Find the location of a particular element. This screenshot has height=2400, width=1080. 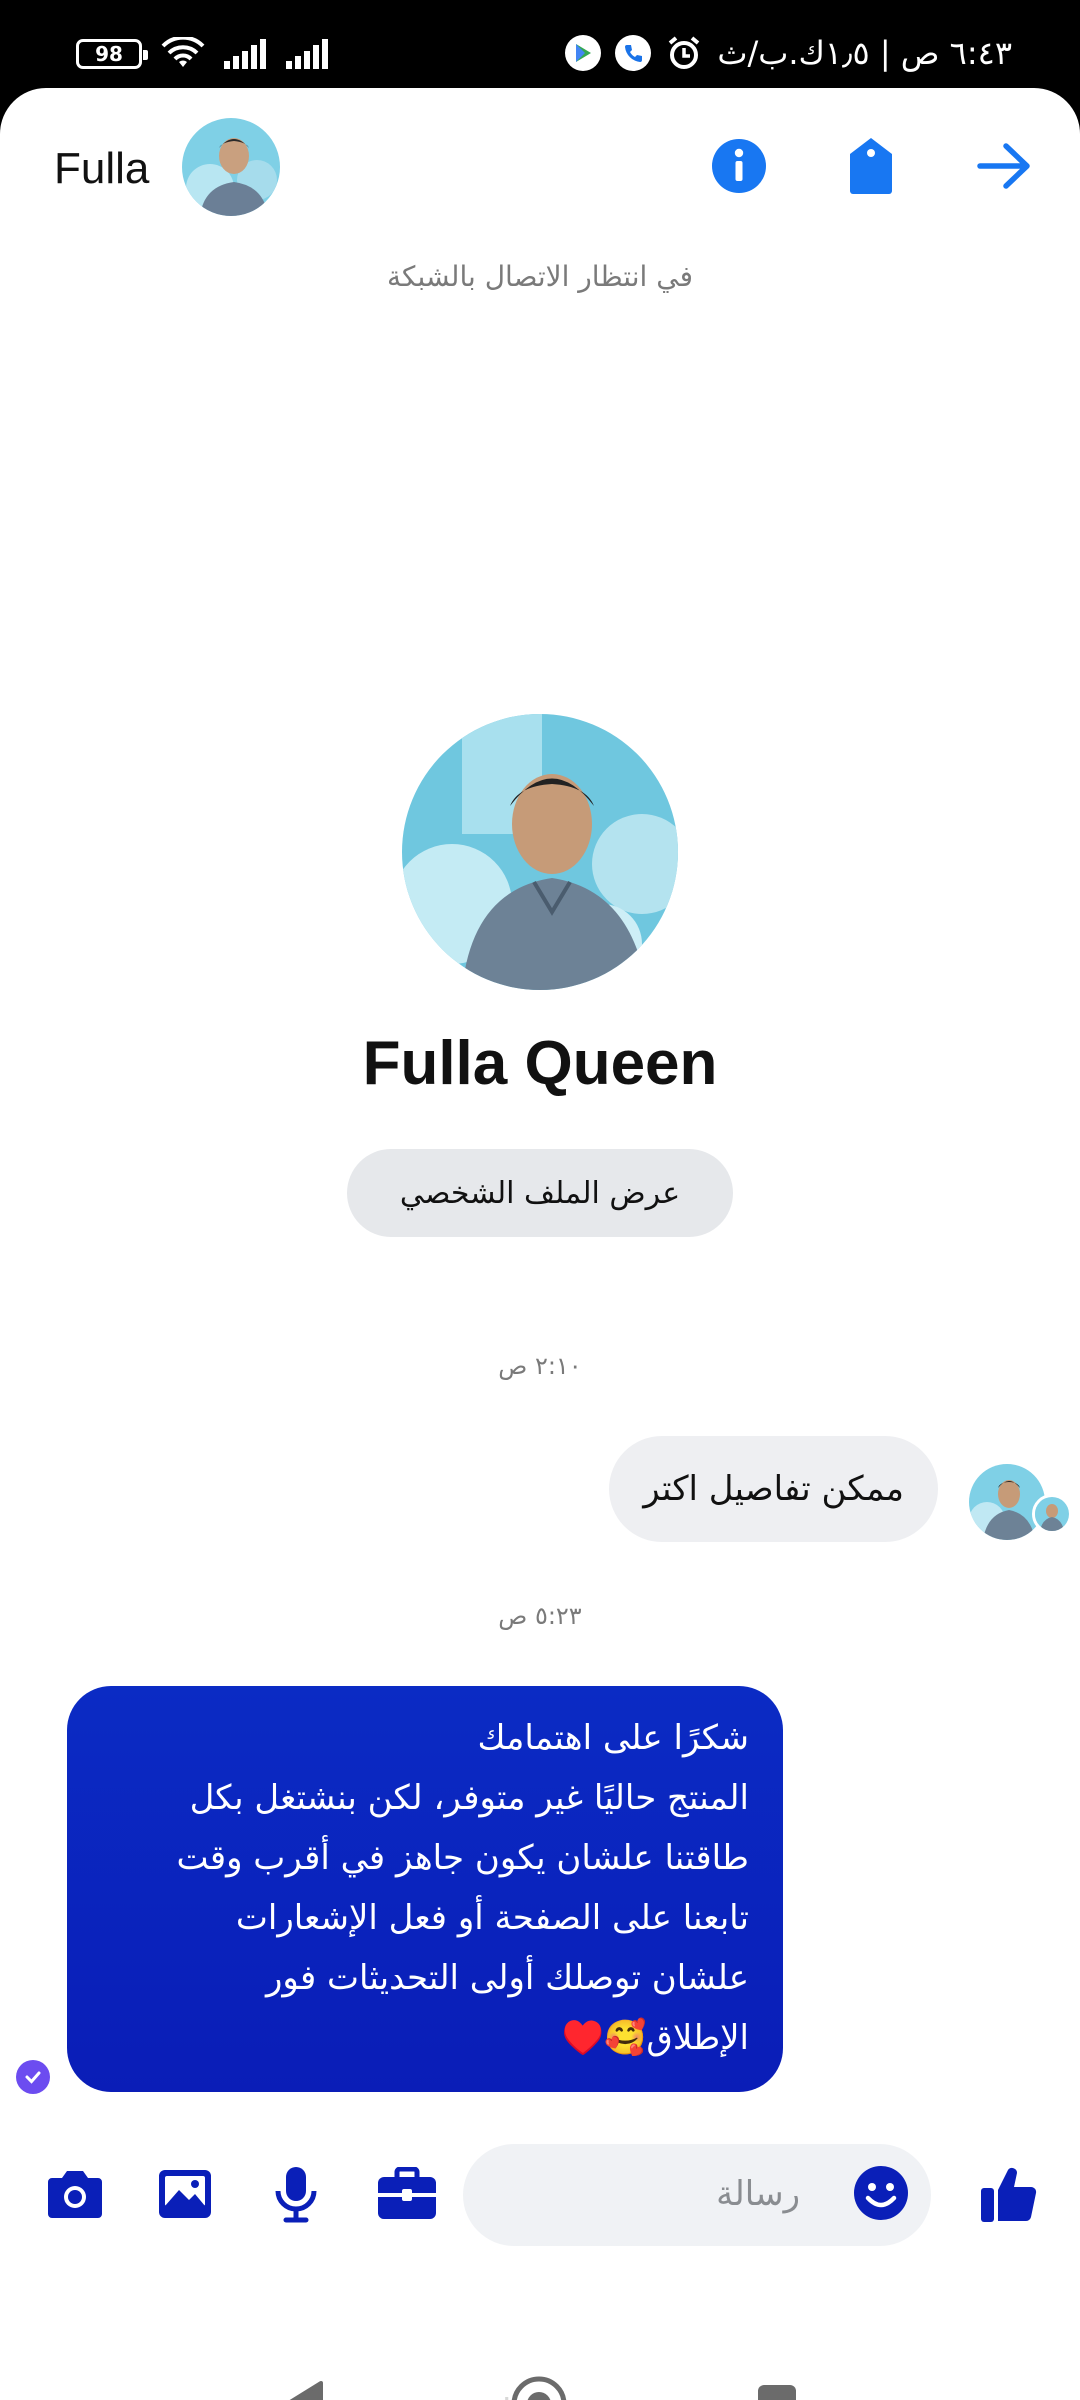

status-left: 98 is located at coordinates (203, 54).